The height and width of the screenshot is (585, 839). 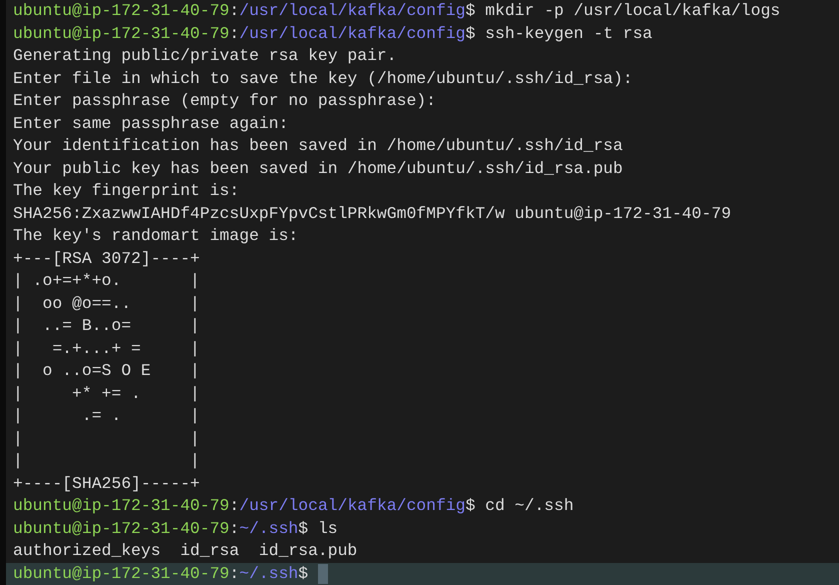 What do you see at coordinates (205, 56) in the screenshot?
I see `output-text: Generating public/private rsa key pair.` at bounding box center [205, 56].